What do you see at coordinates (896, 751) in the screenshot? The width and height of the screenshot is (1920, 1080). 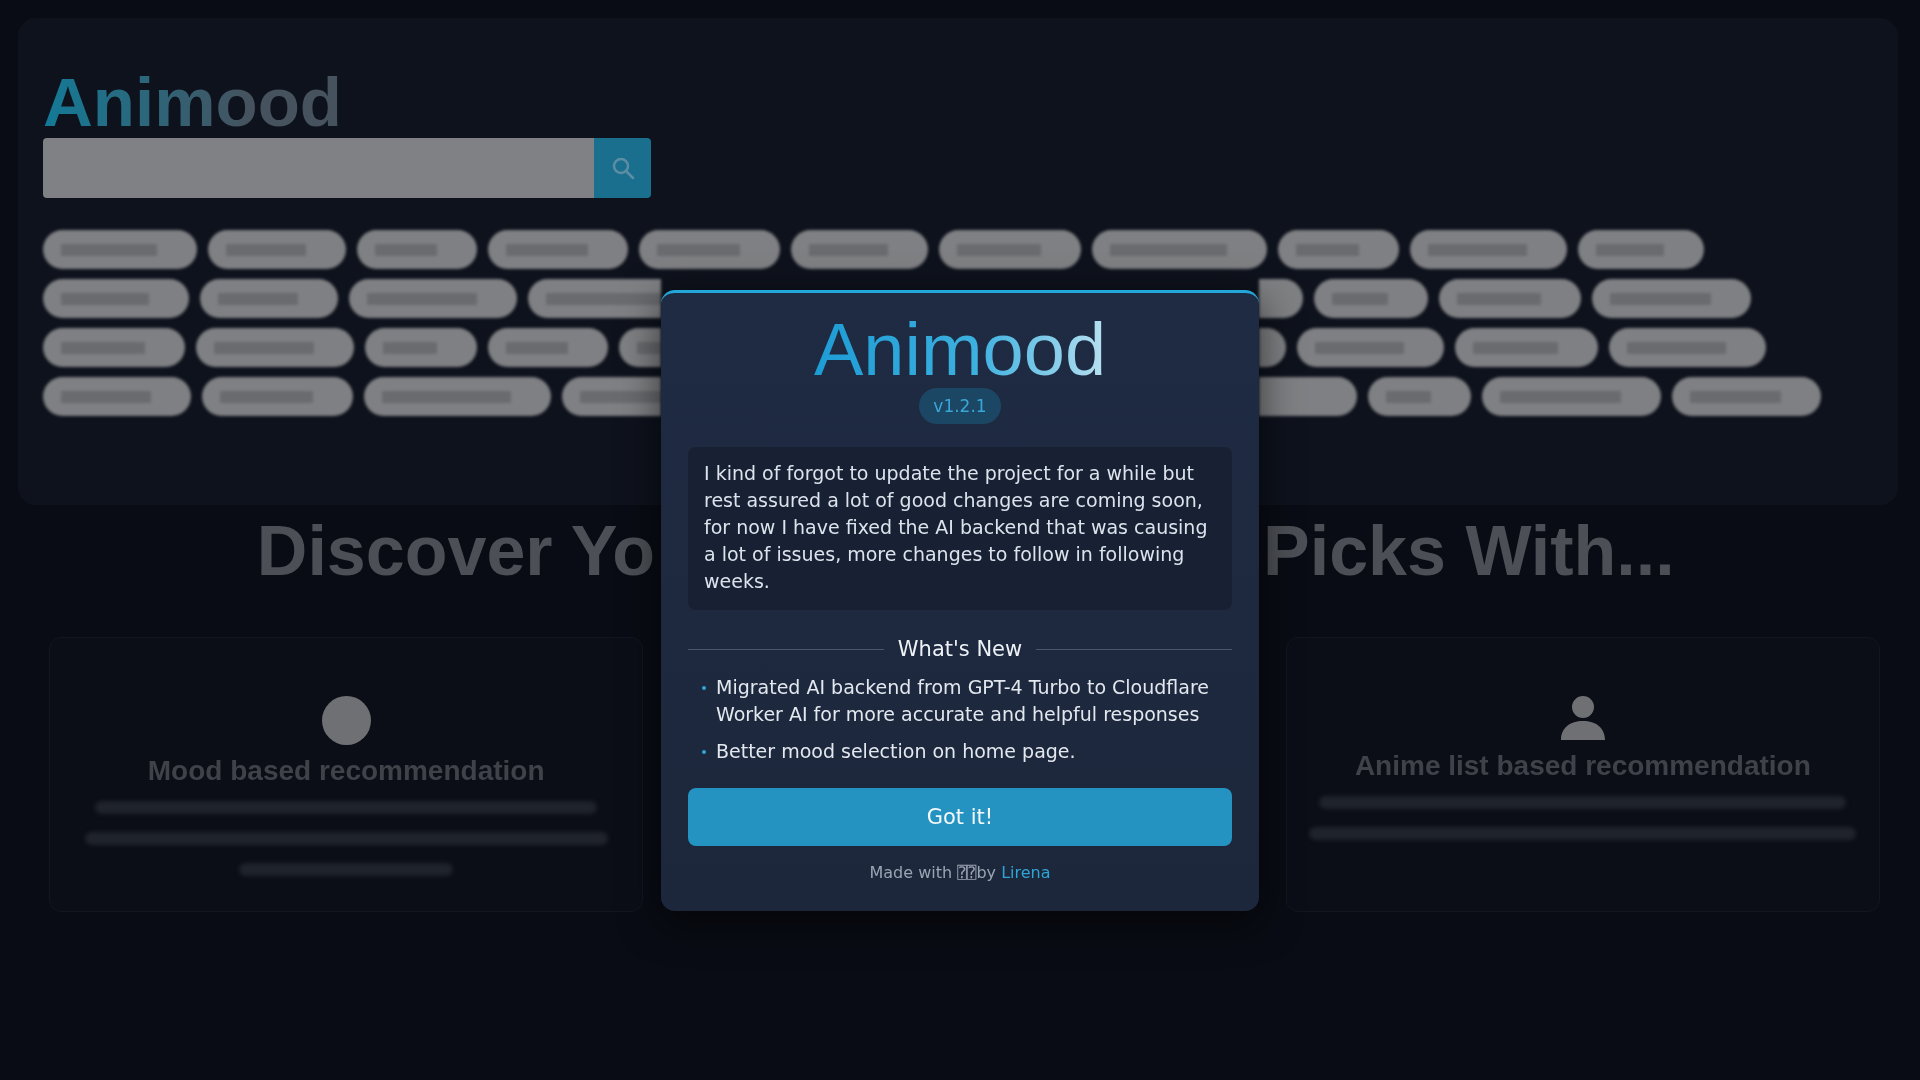 I see `change-item: Better mood selection on home page.` at bounding box center [896, 751].